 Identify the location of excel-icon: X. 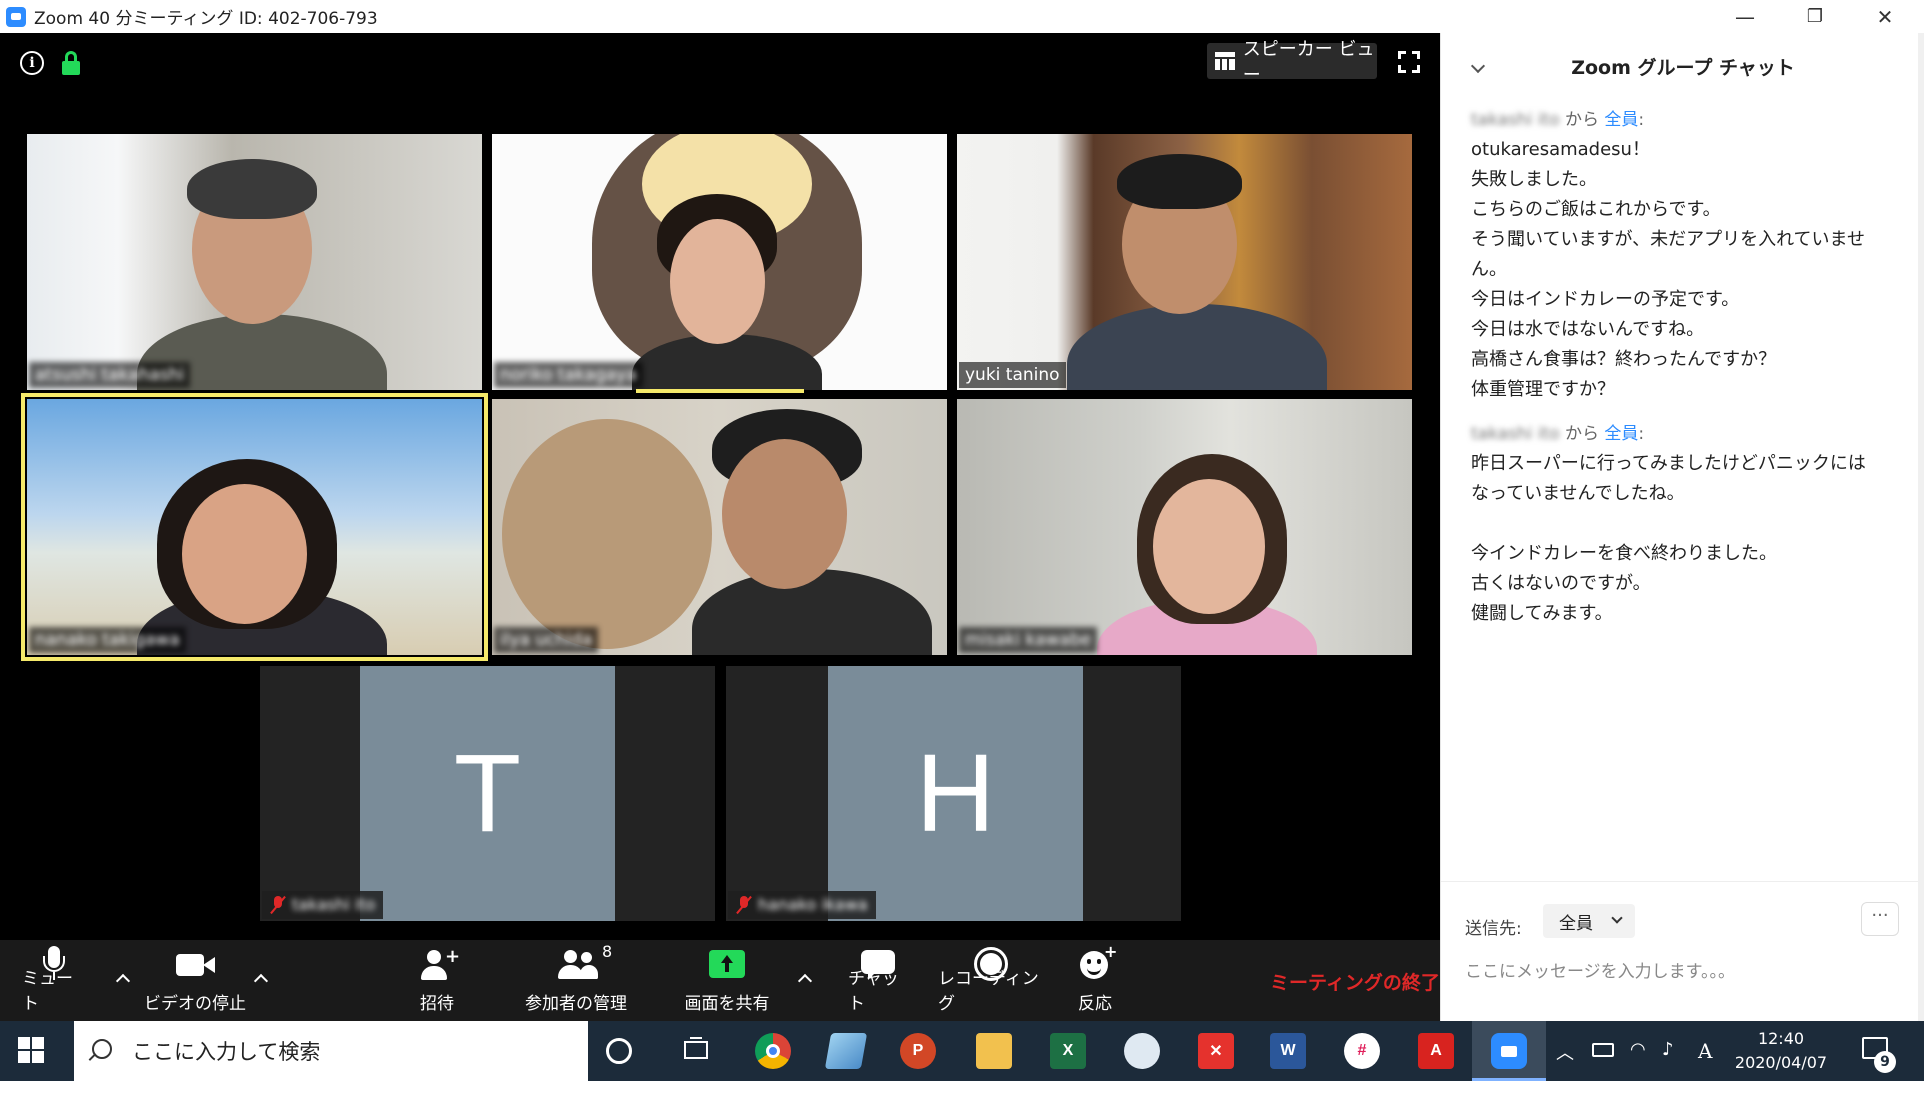
(1068, 1051).